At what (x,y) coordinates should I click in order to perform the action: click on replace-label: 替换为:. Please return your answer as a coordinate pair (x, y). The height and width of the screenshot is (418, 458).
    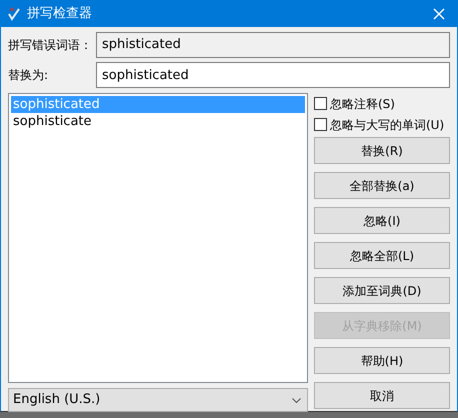
    Looking at the image, I should click on (29, 75).